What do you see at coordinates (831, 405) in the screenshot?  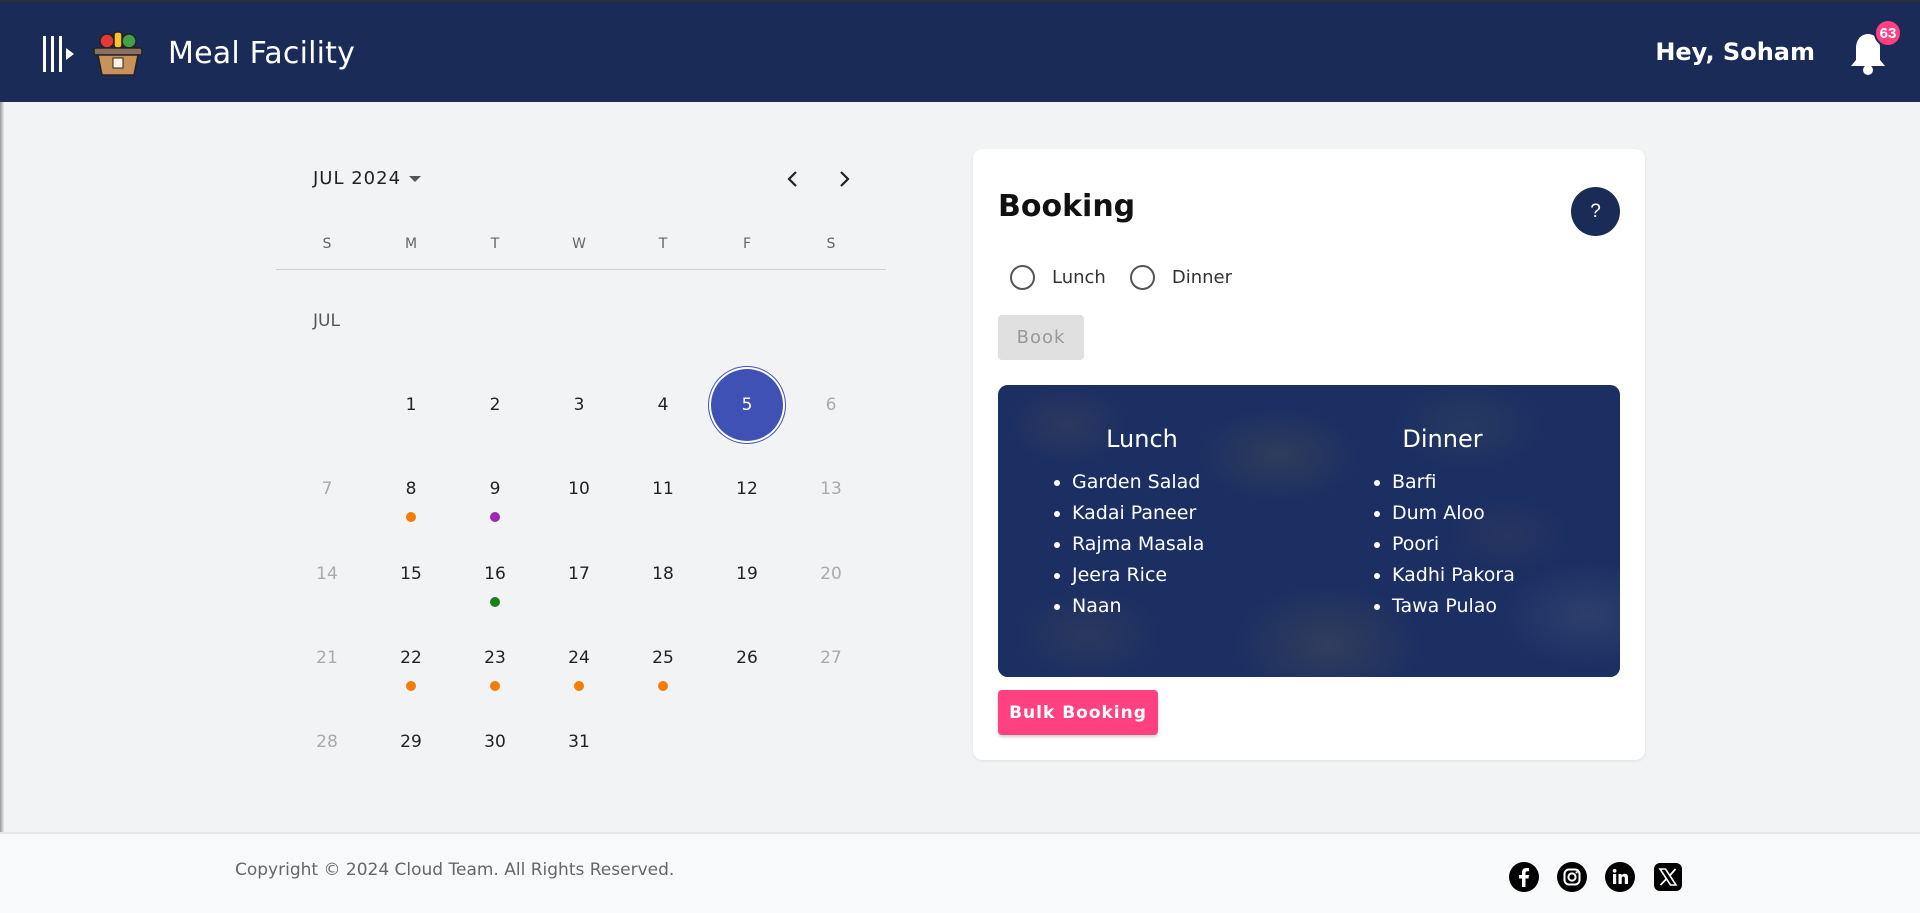 I see `calendar-day: 6` at bounding box center [831, 405].